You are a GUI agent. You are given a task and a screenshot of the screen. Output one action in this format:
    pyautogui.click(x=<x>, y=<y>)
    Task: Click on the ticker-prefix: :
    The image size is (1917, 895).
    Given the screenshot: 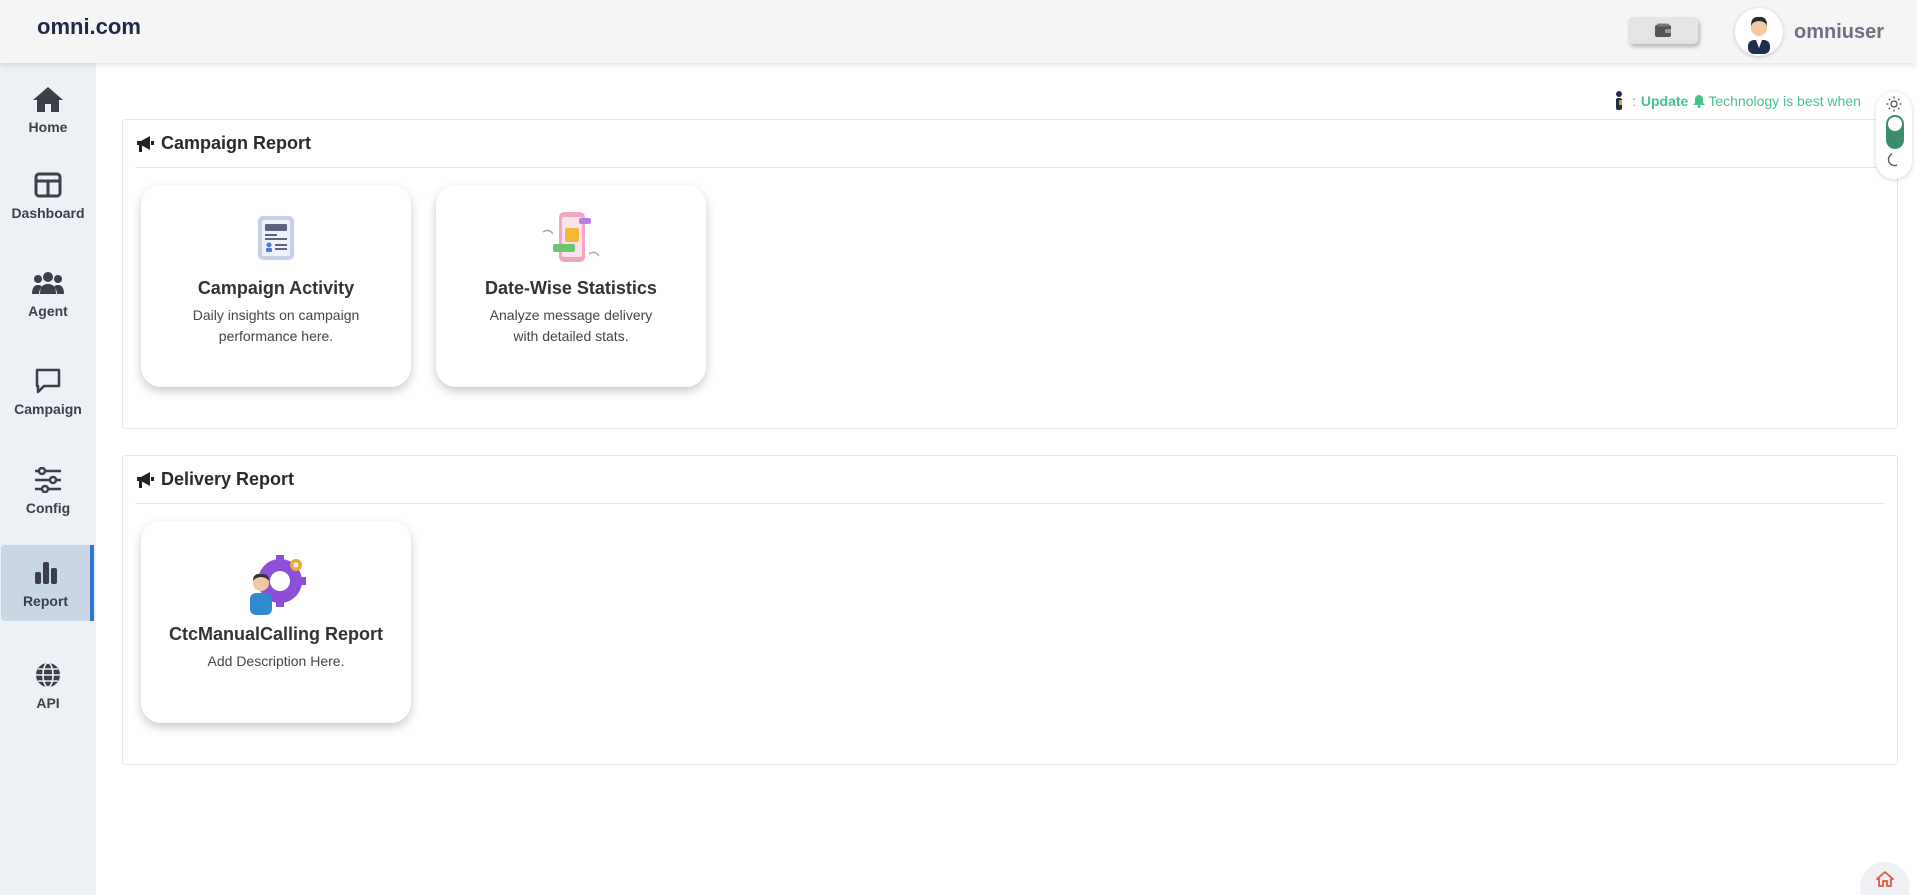 What is the action you would take?
    pyautogui.click(x=1634, y=101)
    